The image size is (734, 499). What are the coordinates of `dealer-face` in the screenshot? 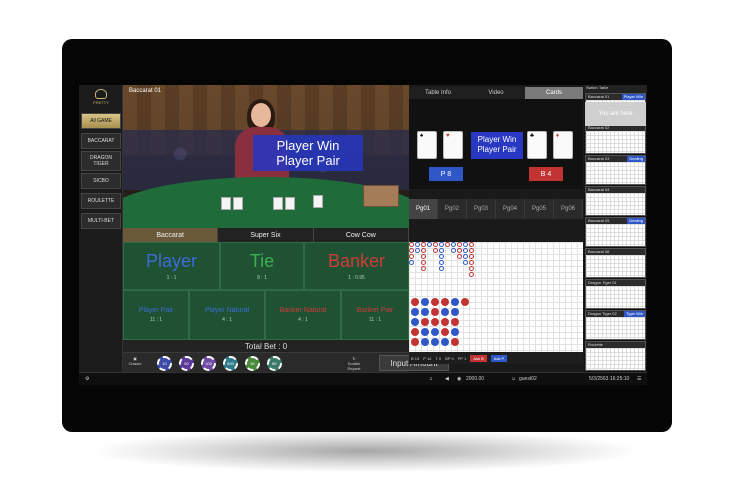 It's located at (261, 115).